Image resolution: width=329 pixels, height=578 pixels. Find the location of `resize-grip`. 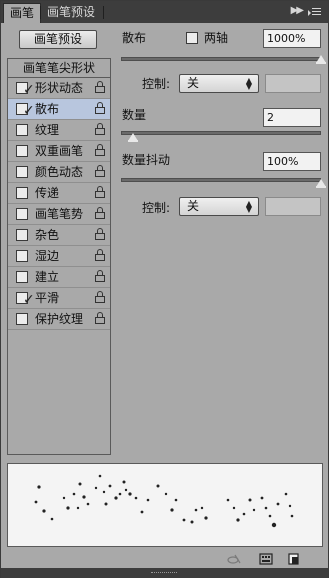

resize-grip is located at coordinates (164, 573).